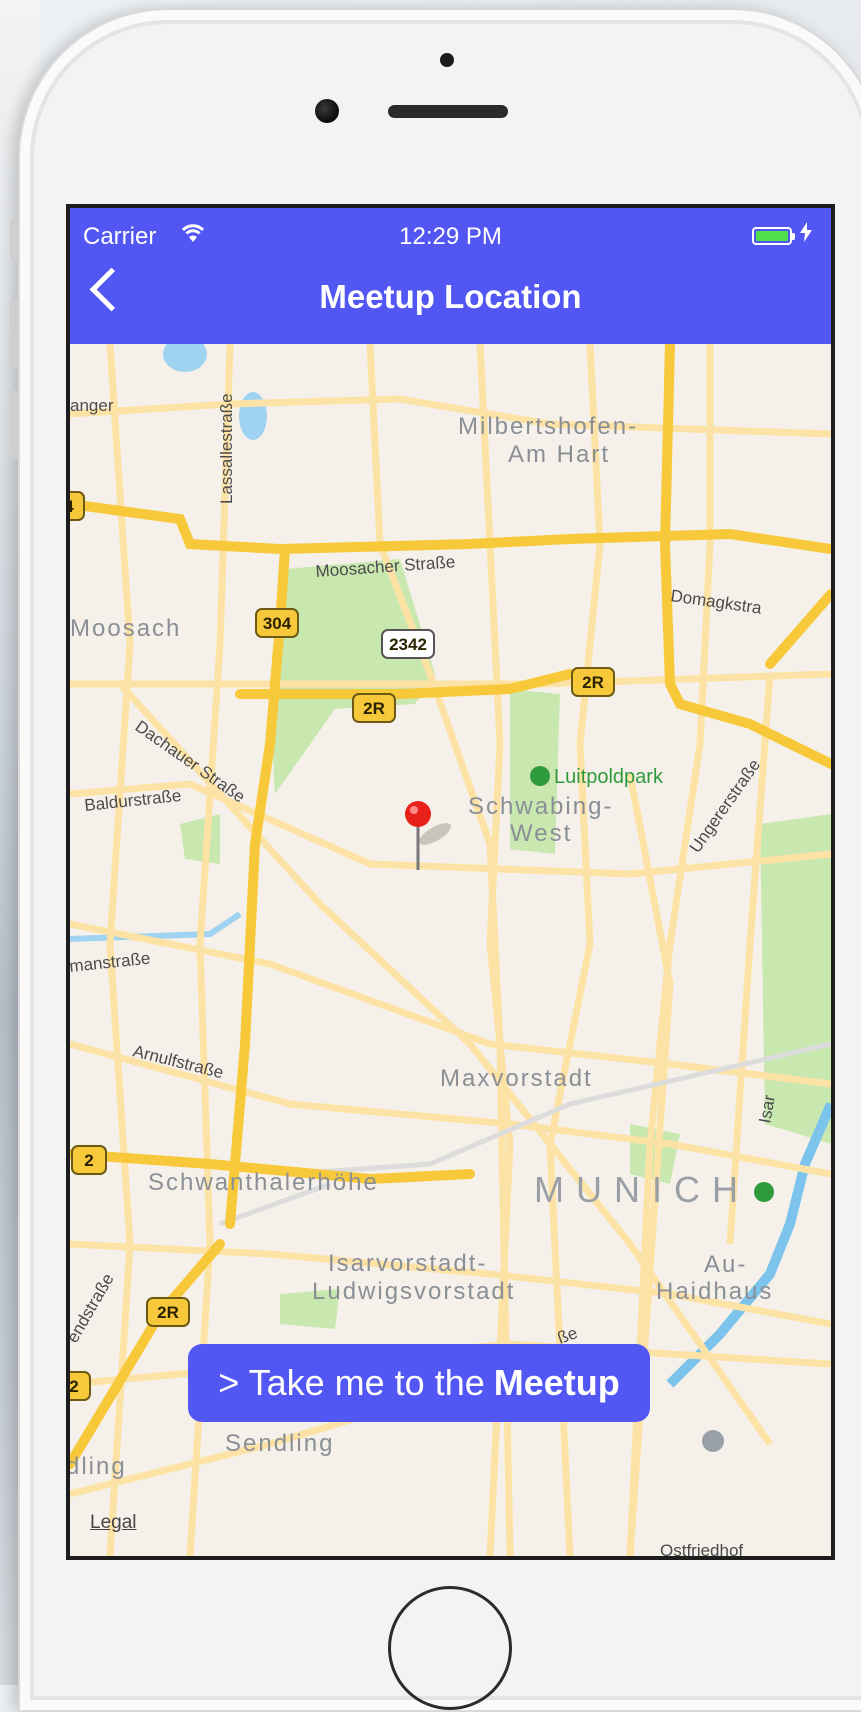  What do you see at coordinates (279, 1443) in the screenshot?
I see `district-label: Sendling` at bounding box center [279, 1443].